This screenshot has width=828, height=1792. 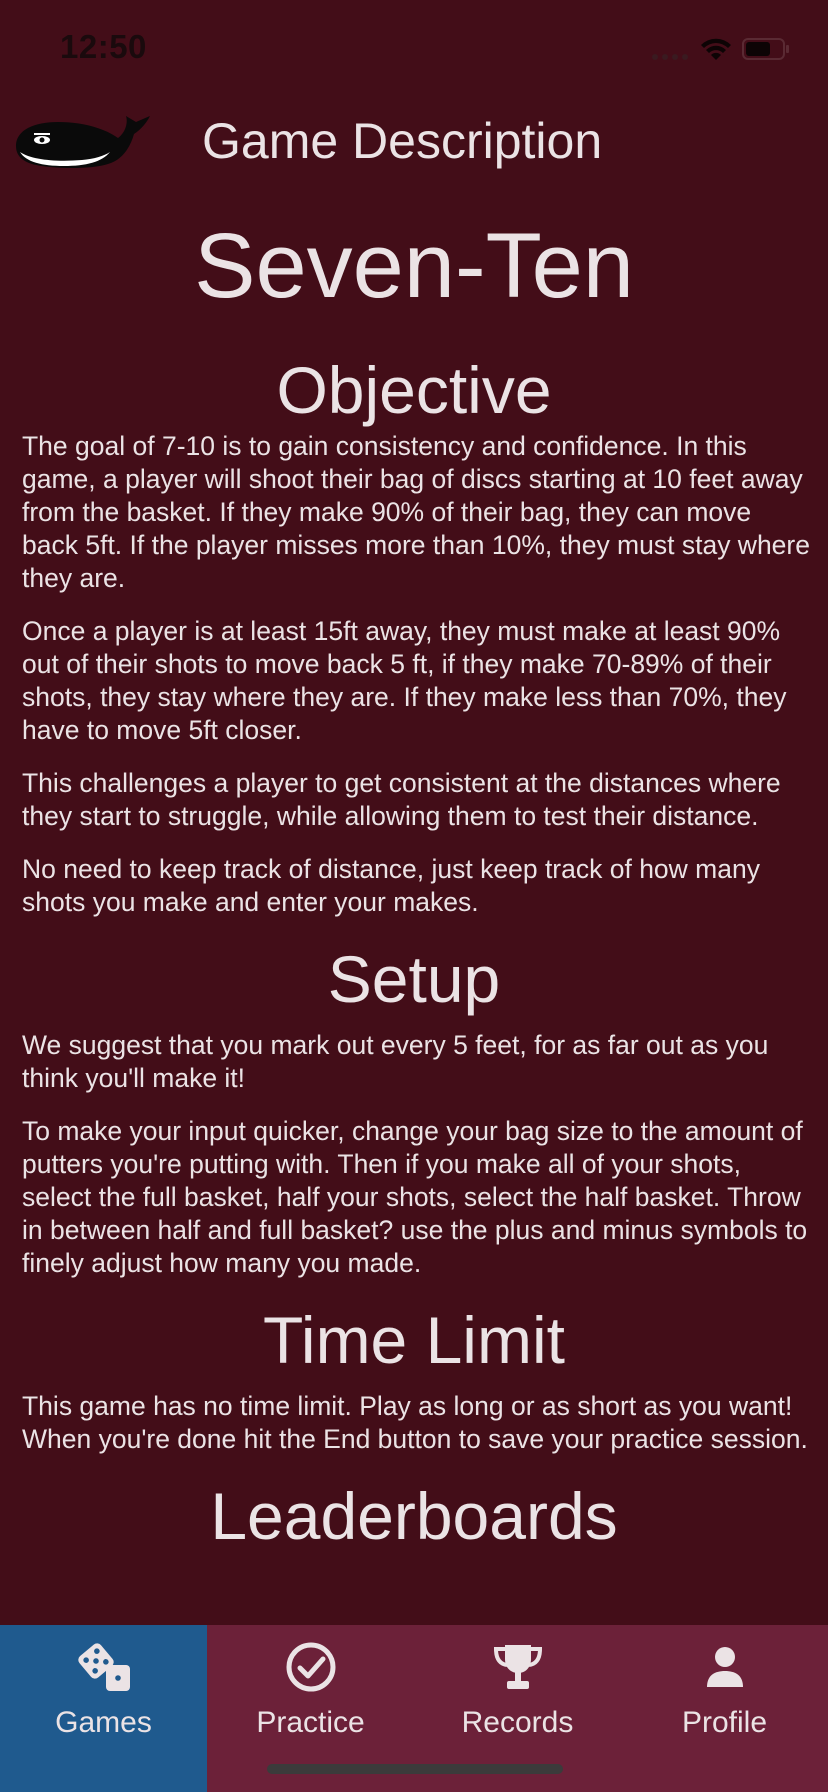 I want to click on battery-icon, so click(x=765, y=49).